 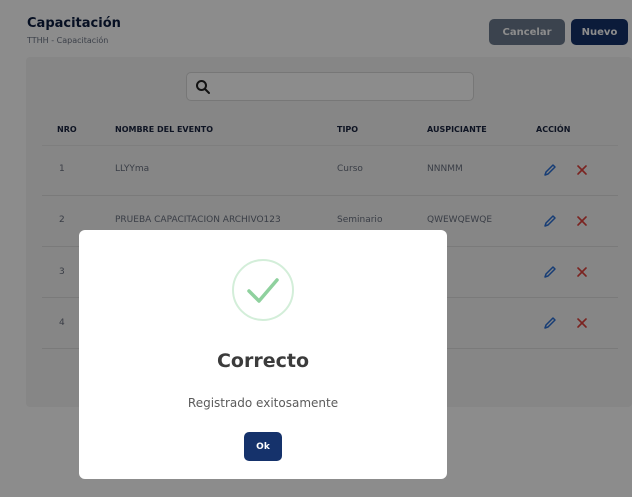 I want to click on modal-title: Correcto, so click(x=263, y=361).